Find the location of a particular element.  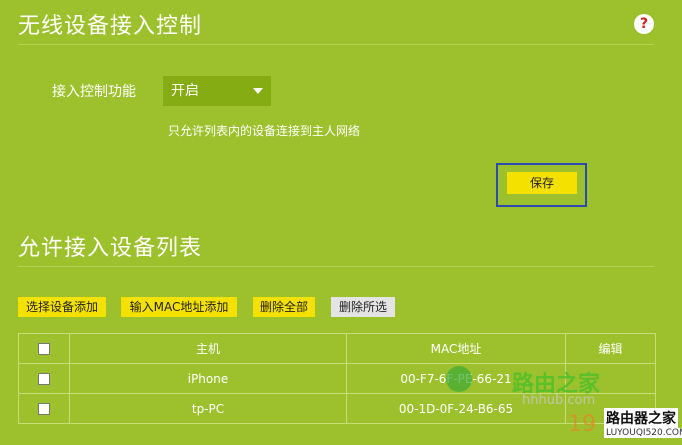

watermark-logo-icon is located at coordinates (459, 379).